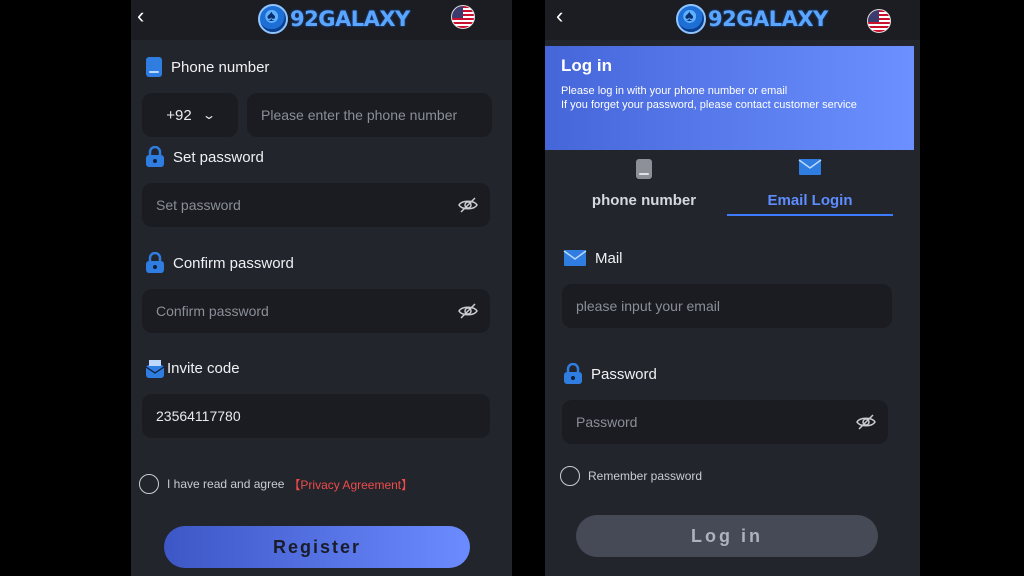 This screenshot has width=1024, height=576. I want to click on mail-label: Mail, so click(609, 258).